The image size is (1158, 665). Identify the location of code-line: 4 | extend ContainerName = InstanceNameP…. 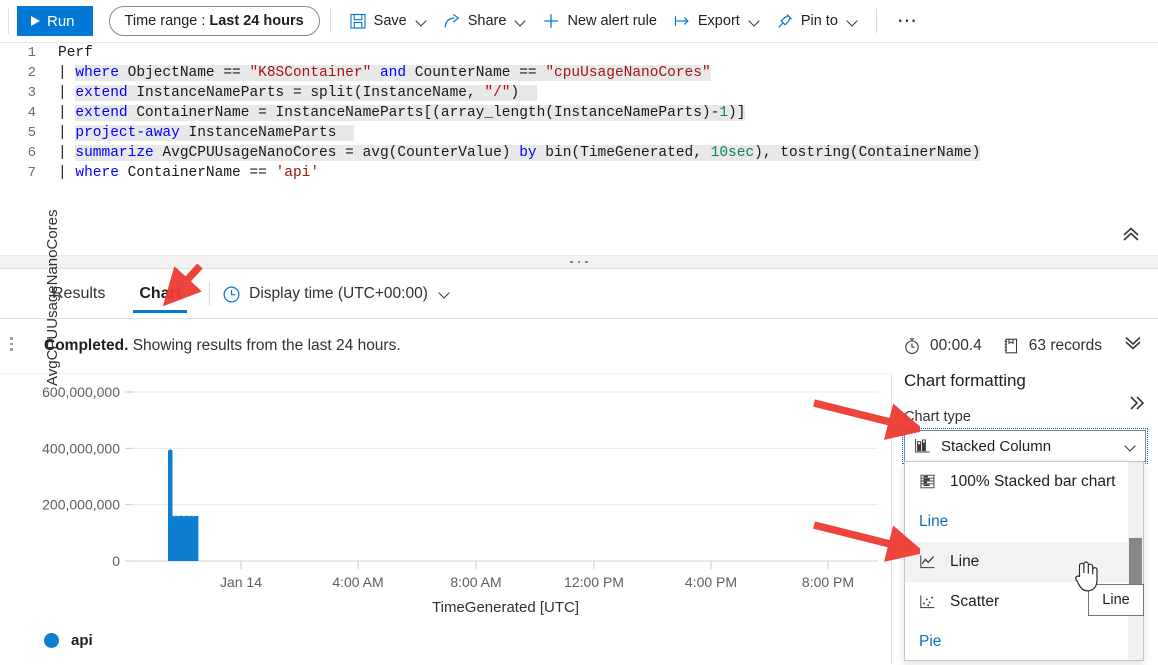
(579, 113).